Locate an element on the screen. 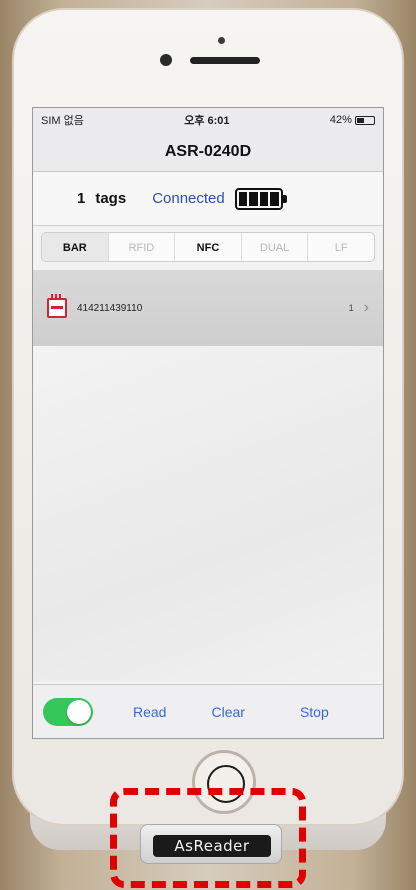 The width and height of the screenshot is (416, 890). carrier-label: SIM 없음 is located at coordinates (62, 121).